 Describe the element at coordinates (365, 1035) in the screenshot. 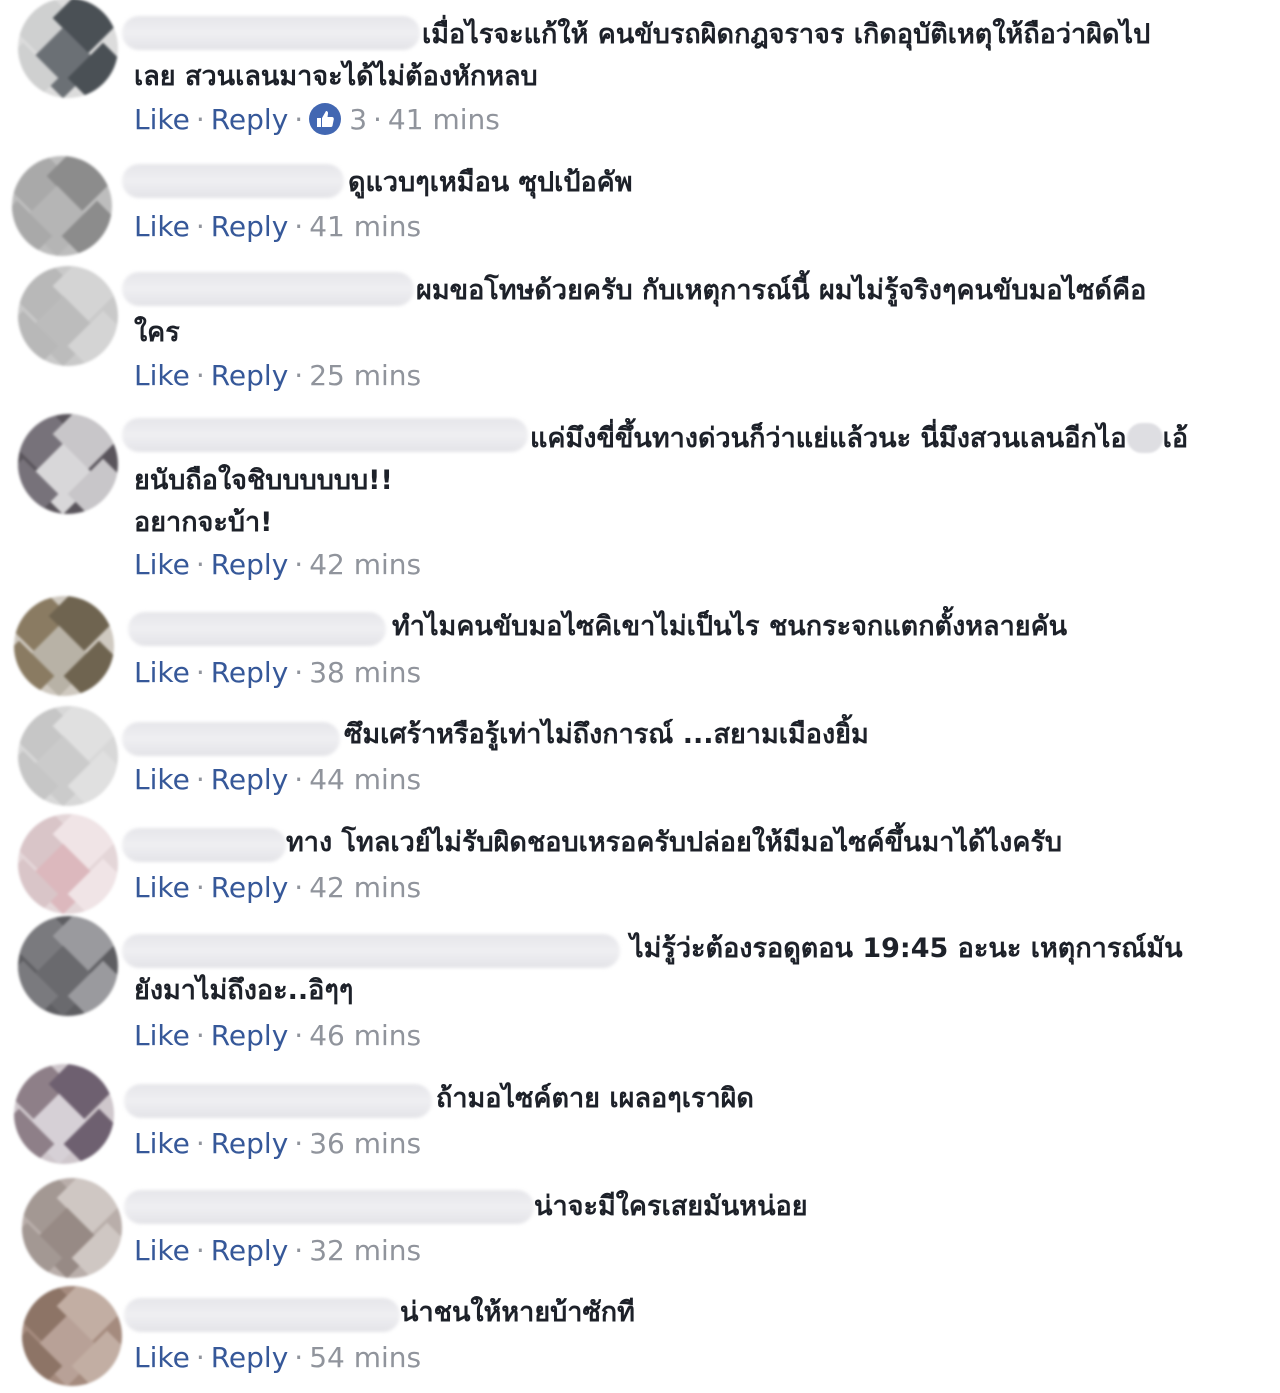

I see `timestamp: 46 mins` at that location.